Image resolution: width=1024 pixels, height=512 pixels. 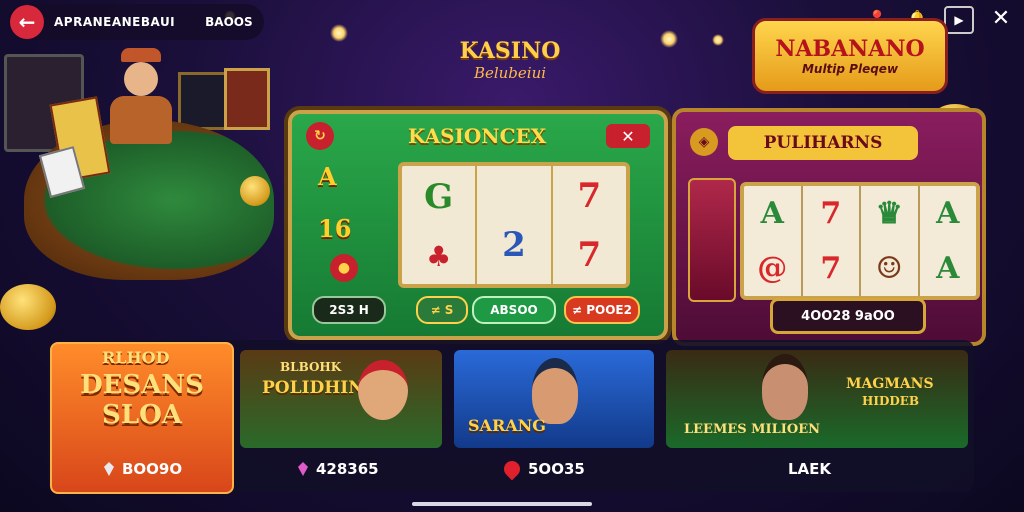 What do you see at coordinates (772, 268) in the screenshot?
I see `reel-symbol: @` at bounding box center [772, 268].